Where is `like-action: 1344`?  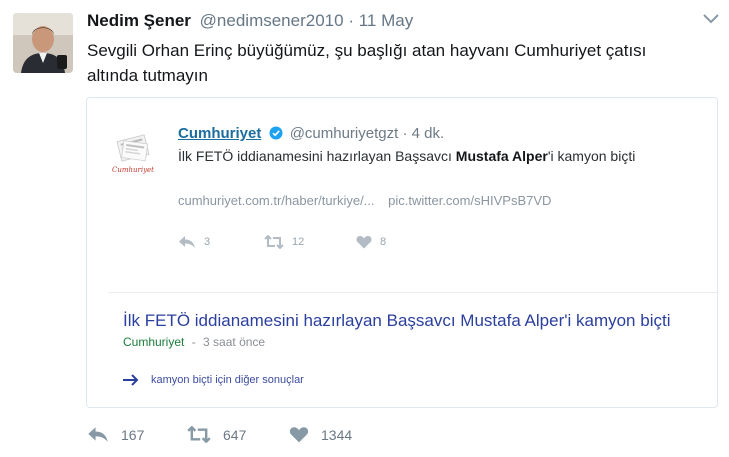
like-action: 1344 is located at coordinates (320, 434).